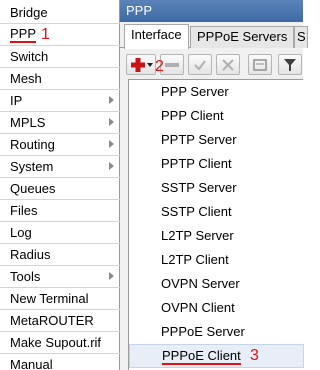  What do you see at coordinates (198, 307) in the screenshot?
I see `menu-item-label: OVPN Client` at bounding box center [198, 307].